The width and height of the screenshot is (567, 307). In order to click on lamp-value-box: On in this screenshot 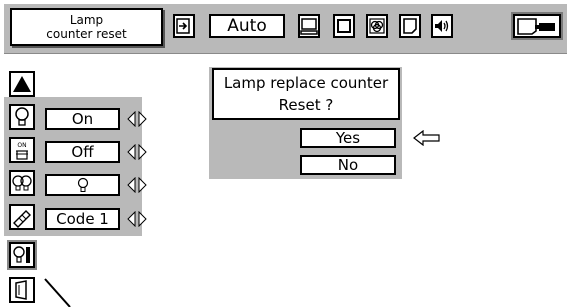, I will do `click(82, 119)`.